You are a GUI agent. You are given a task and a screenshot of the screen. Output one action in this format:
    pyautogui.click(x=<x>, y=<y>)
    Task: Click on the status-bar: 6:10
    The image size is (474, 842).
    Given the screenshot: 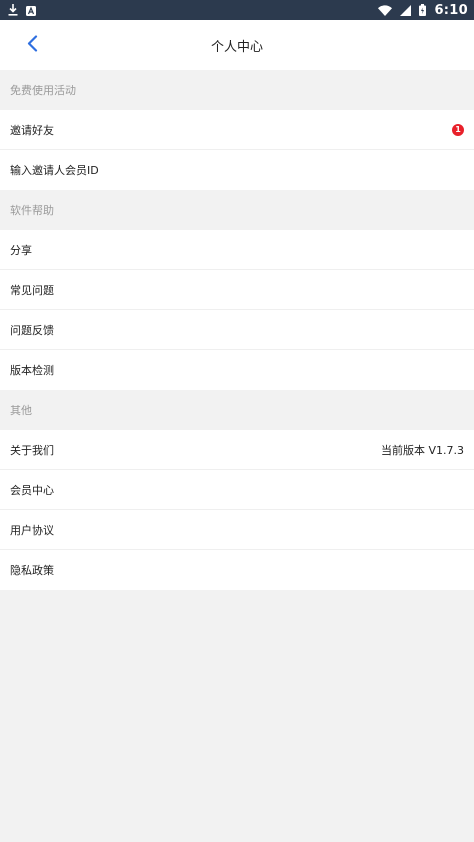 What is the action you would take?
    pyautogui.click(x=237, y=10)
    